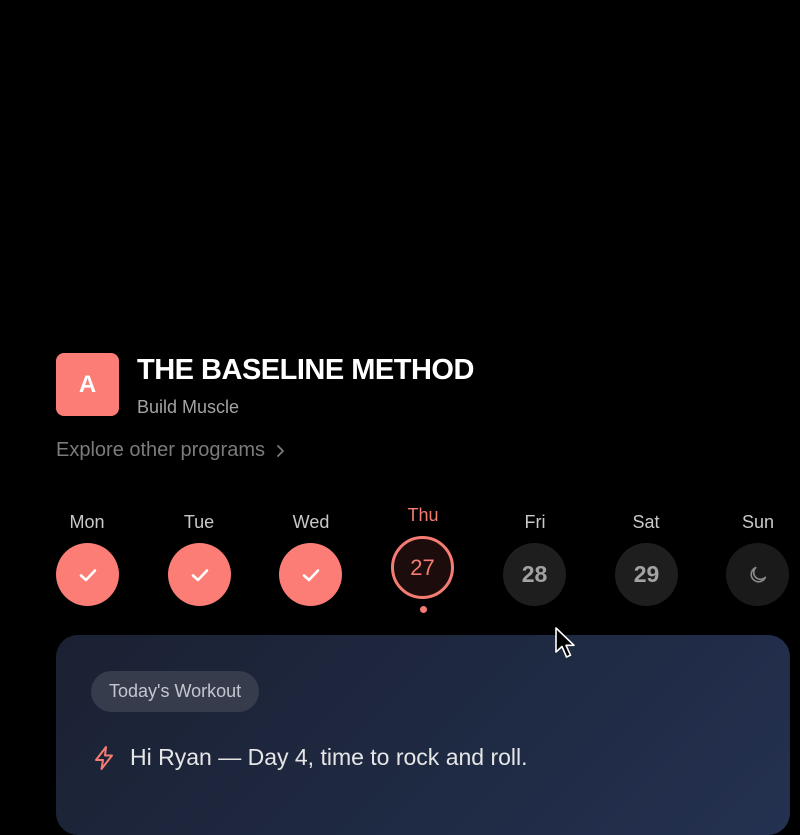 The image size is (800, 835). I want to click on day-label-sat: Sat, so click(646, 522).